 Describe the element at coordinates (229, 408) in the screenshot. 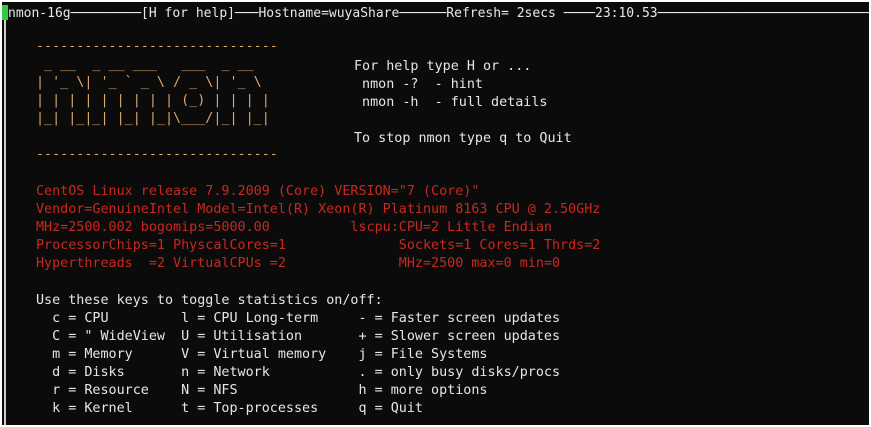

I see `keys-row-6: k = Kernel t = Top-processes q = Quit` at that location.